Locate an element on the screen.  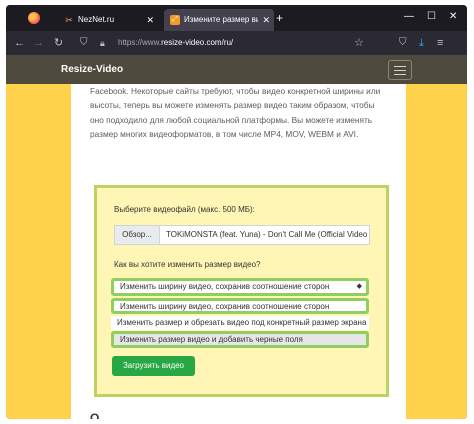
reload-icon: ↻ is located at coordinates (58, 43).